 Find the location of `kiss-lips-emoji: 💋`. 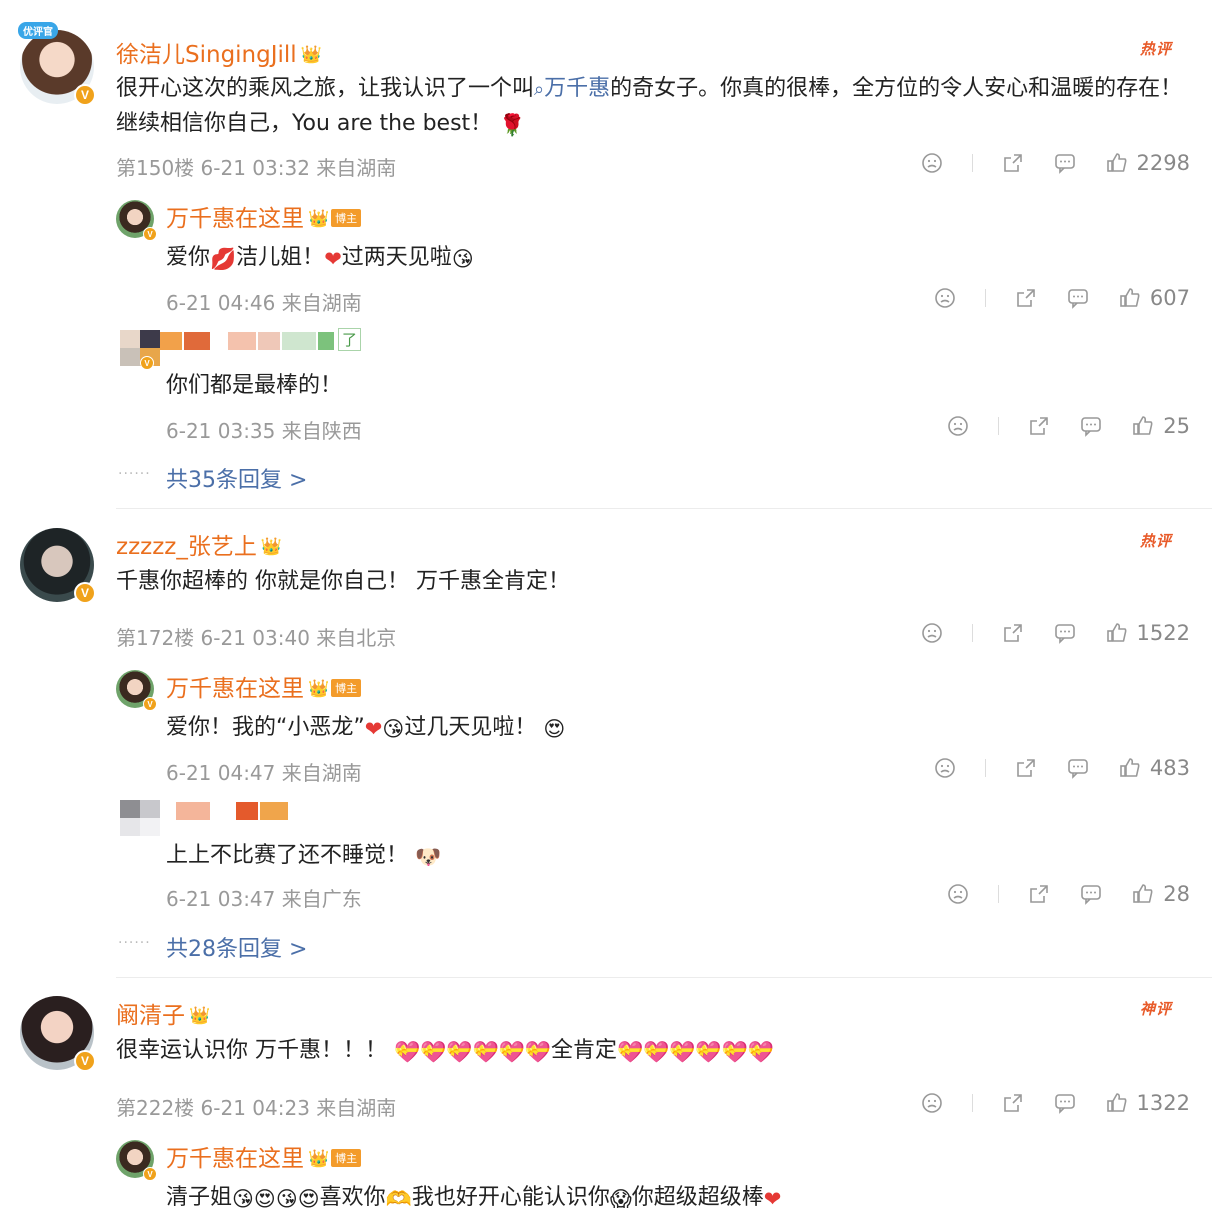

kiss-lips-emoji: 💋 is located at coordinates (223, 259).